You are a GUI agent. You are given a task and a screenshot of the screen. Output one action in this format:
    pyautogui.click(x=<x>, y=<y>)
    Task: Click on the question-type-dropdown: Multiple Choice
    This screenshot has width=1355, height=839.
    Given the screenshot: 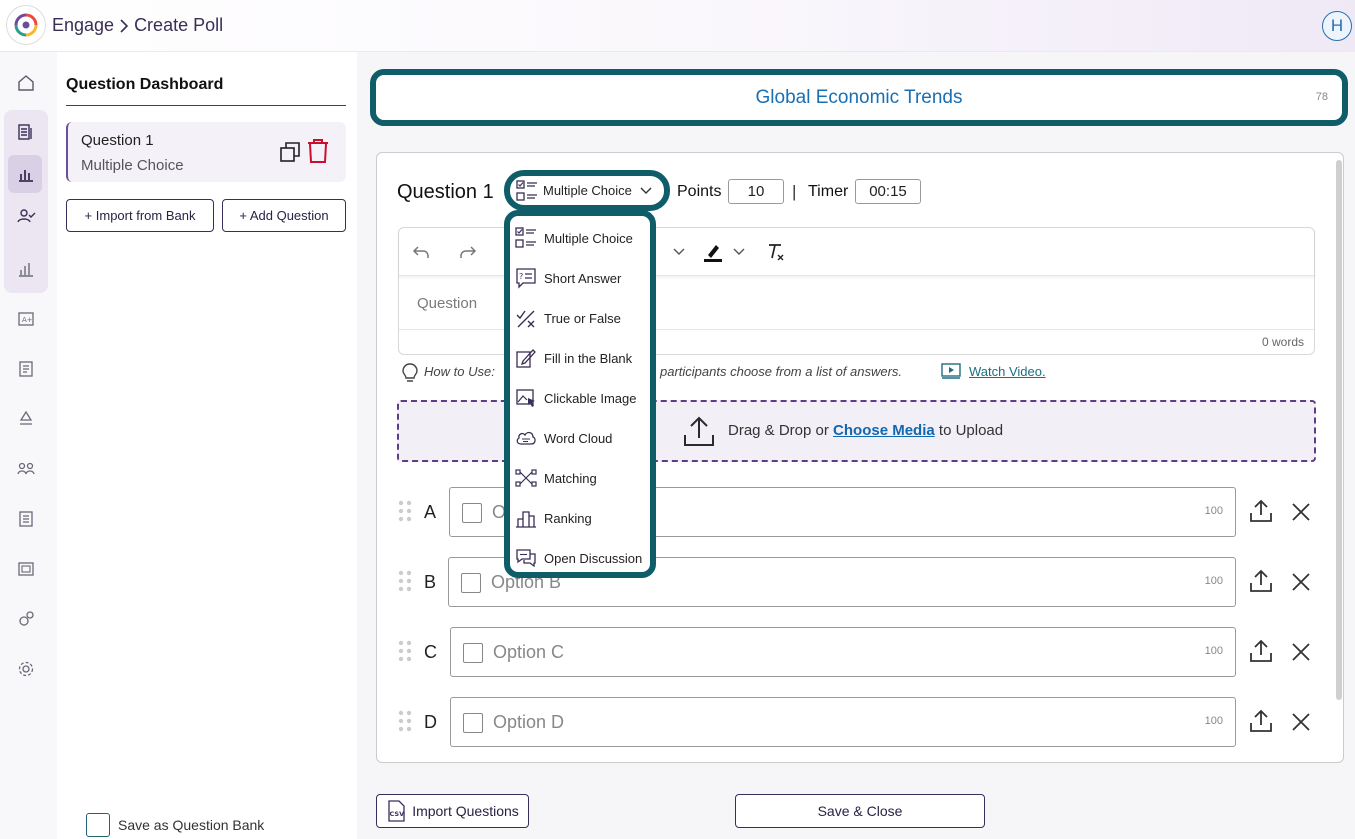 What is the action you would take?
    pyautogui.click(x=587, y=190)
    